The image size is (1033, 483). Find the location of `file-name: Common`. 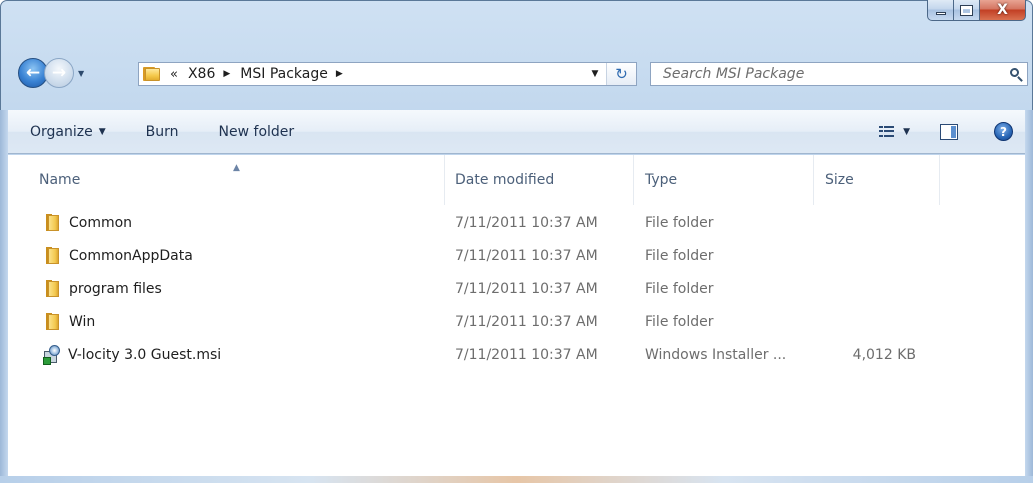

file-name: Common is located at coordinates (101, 222).